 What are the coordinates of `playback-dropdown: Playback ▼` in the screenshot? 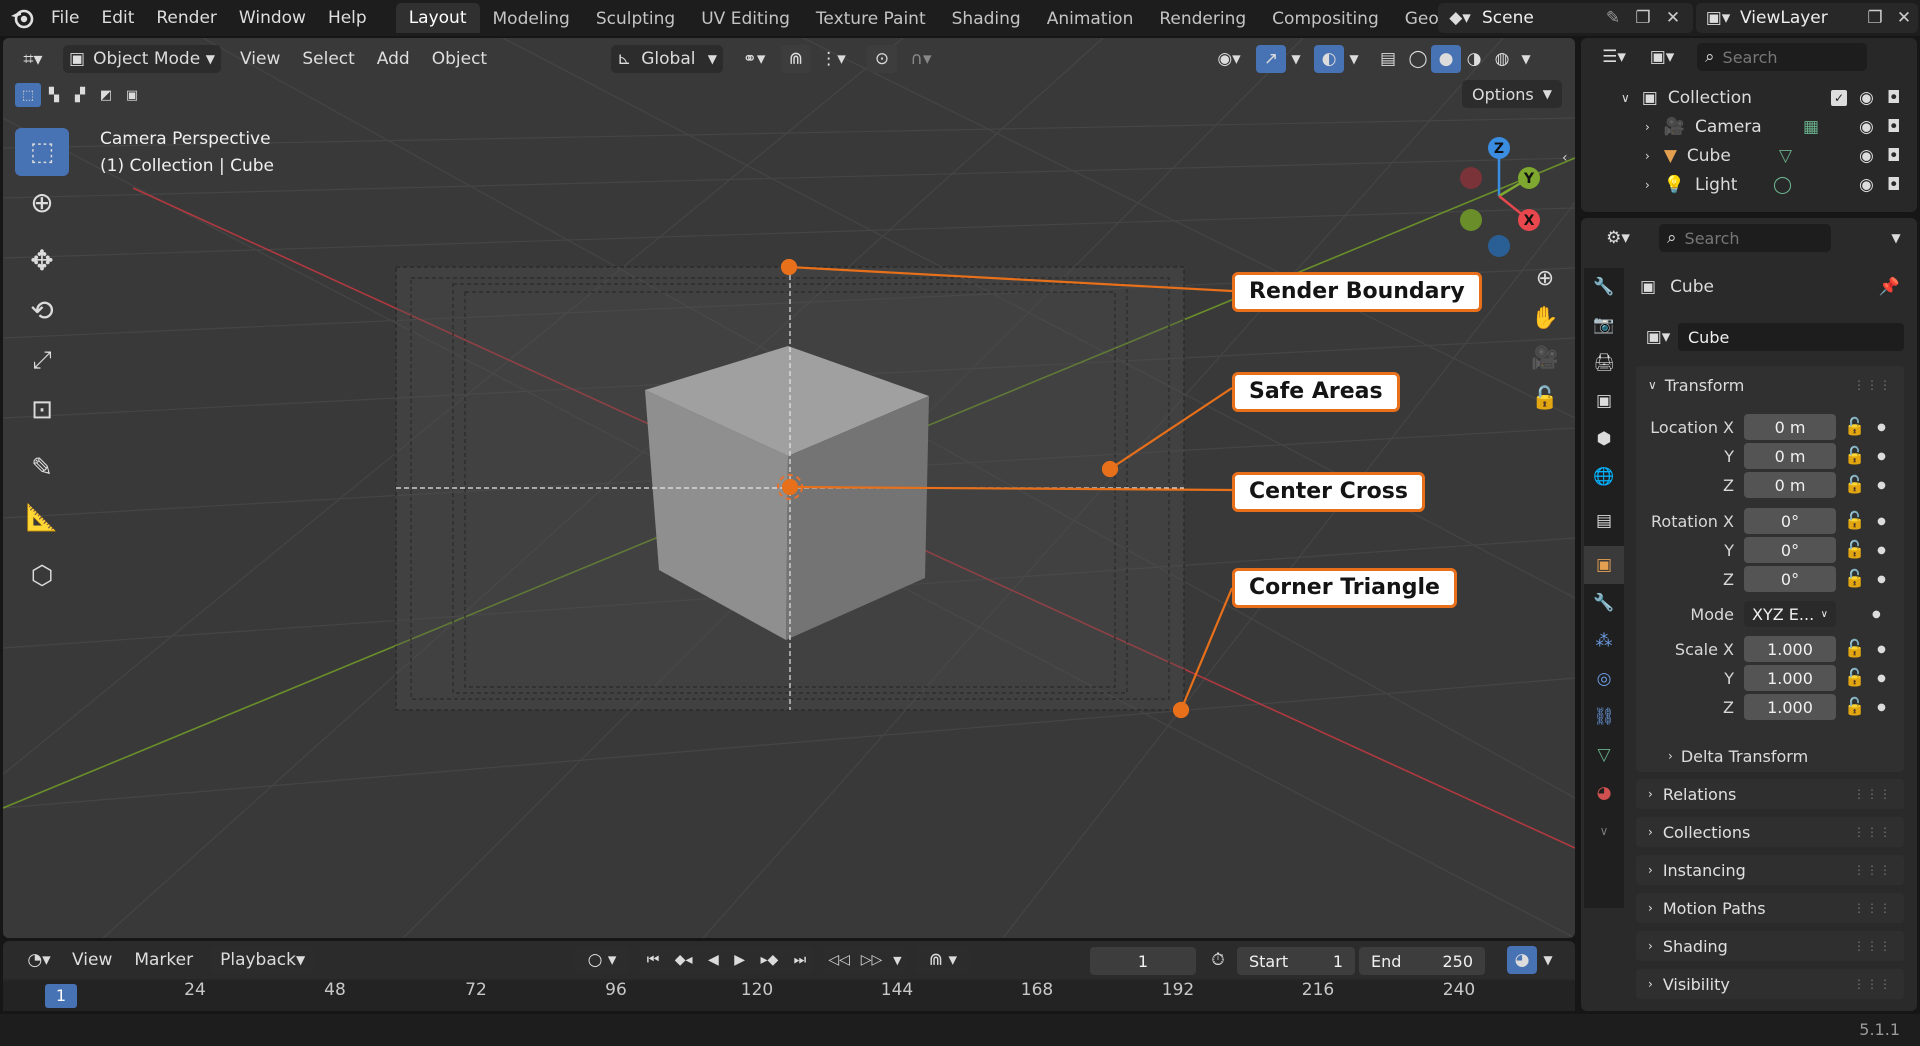 It's located at (262, 960).